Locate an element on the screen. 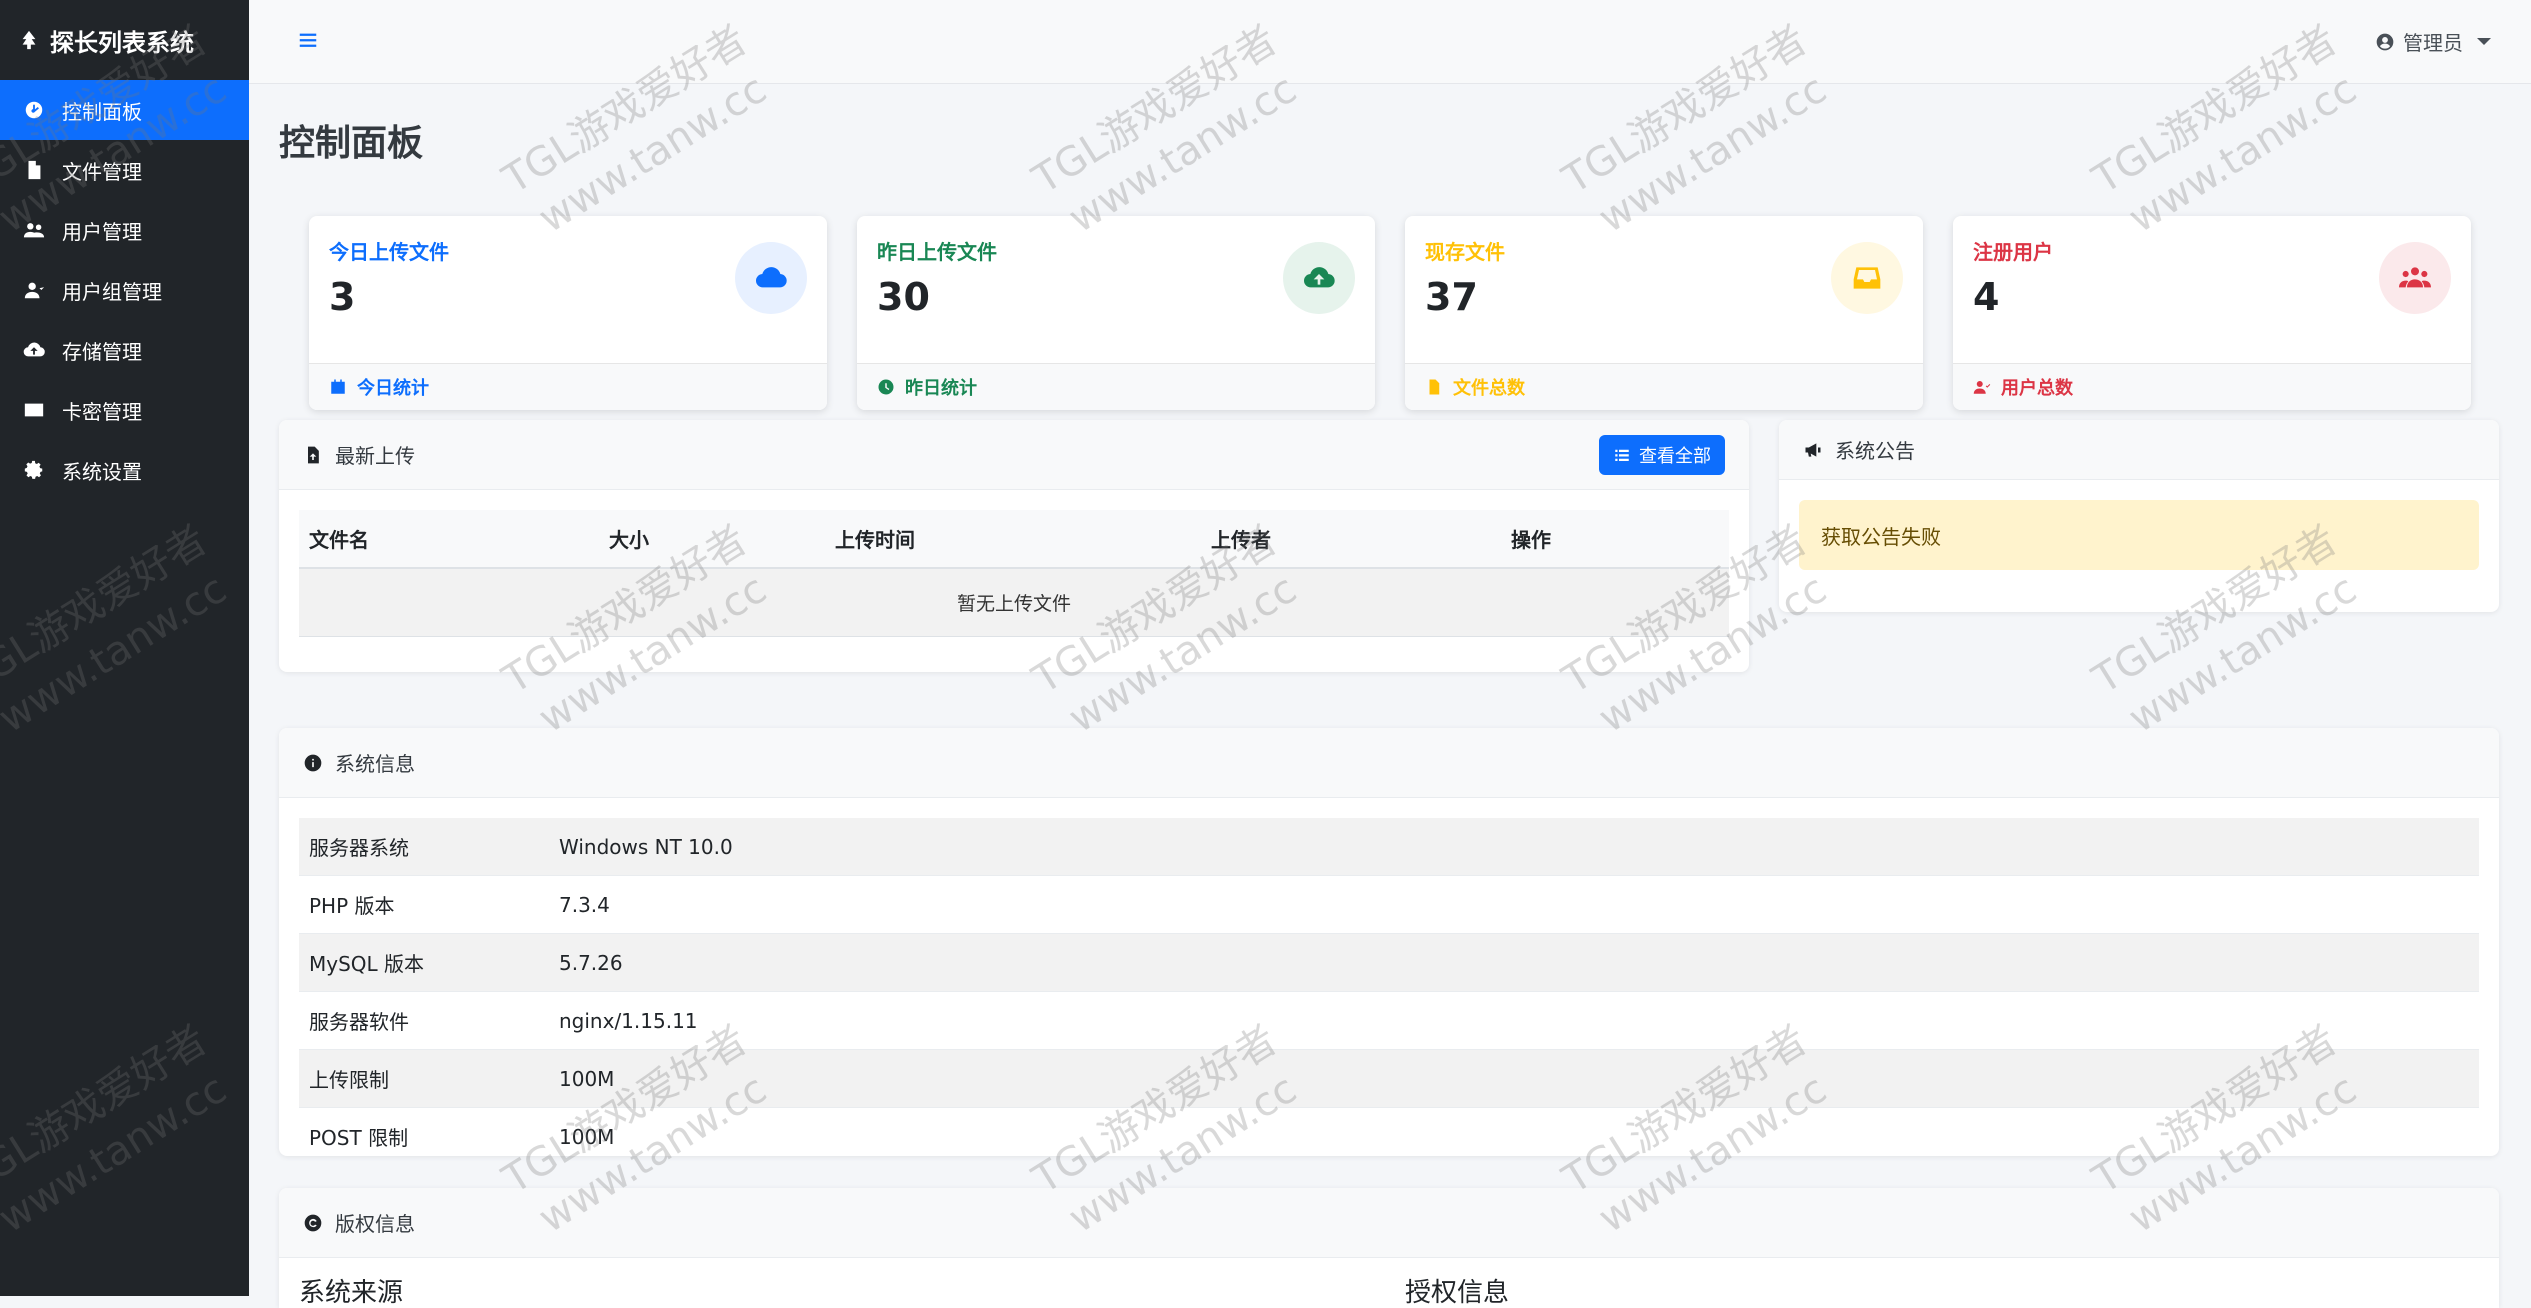 The height and width of the screenshot is (1308, 2531). credit-card-icon is located at coordinates (34, 410).